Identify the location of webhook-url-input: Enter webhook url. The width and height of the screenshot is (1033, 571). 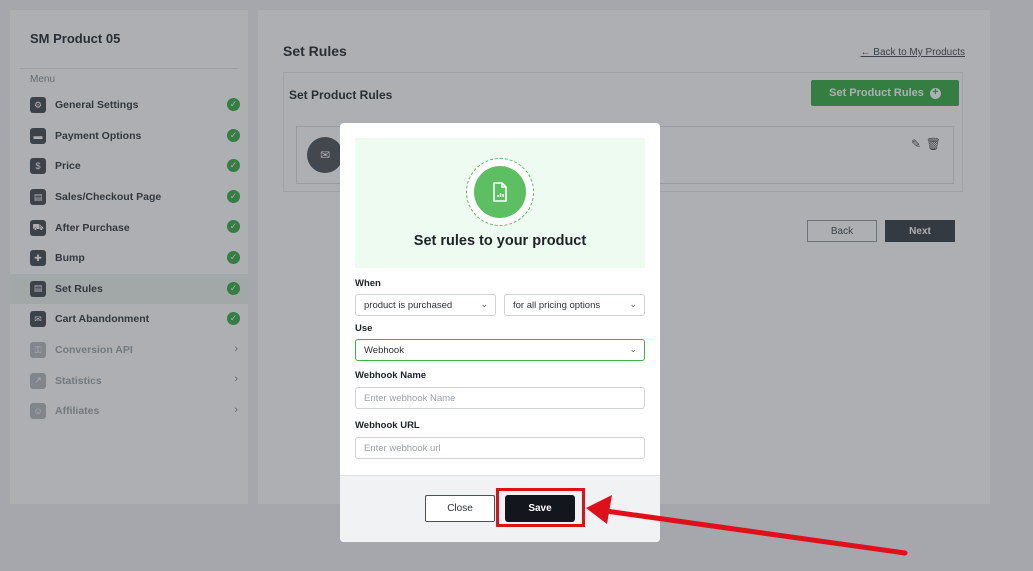
(500, 448).